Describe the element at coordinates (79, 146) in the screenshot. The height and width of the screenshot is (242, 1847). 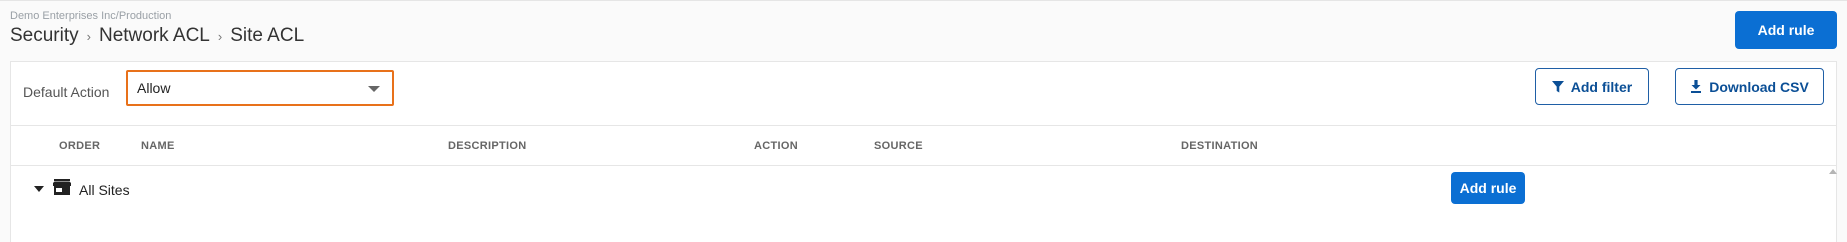
I see `column-header-order: ORDER` at that location.